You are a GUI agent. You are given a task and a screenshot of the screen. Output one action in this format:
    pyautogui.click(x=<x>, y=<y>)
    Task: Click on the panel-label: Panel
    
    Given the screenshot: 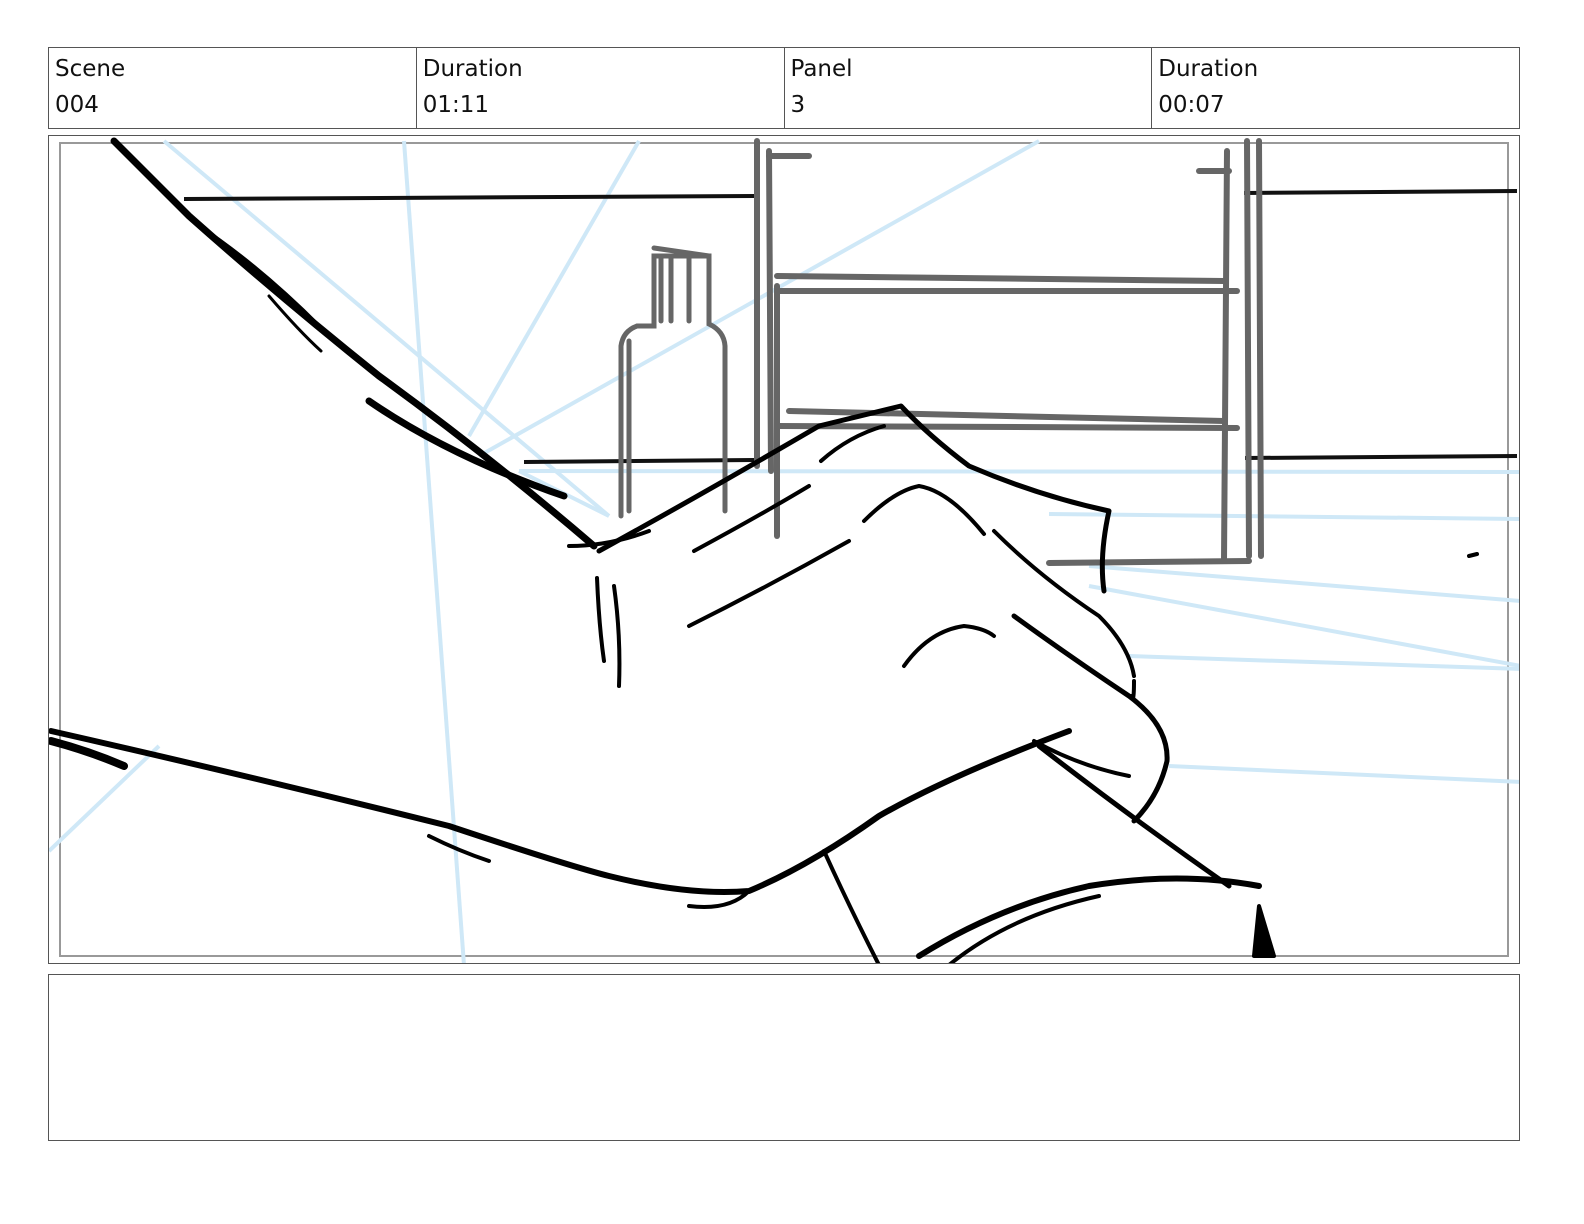 What is the action you would take?
    pyautogui.click(x=821, y=69)
    